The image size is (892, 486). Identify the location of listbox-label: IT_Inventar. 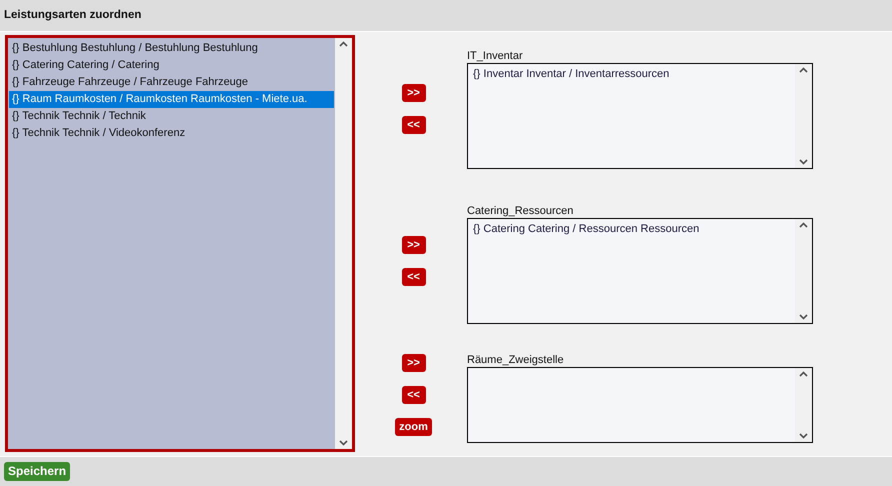
(495, 56).